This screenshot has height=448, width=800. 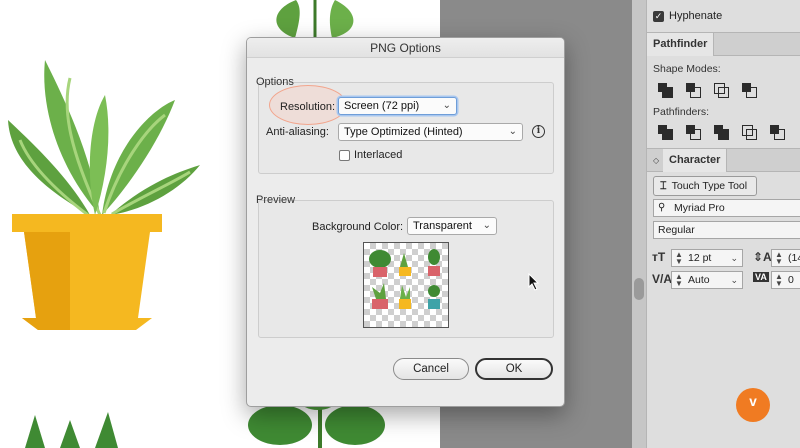 I want to click on background-color-label: Background Color:, so click(x=358, y=227).